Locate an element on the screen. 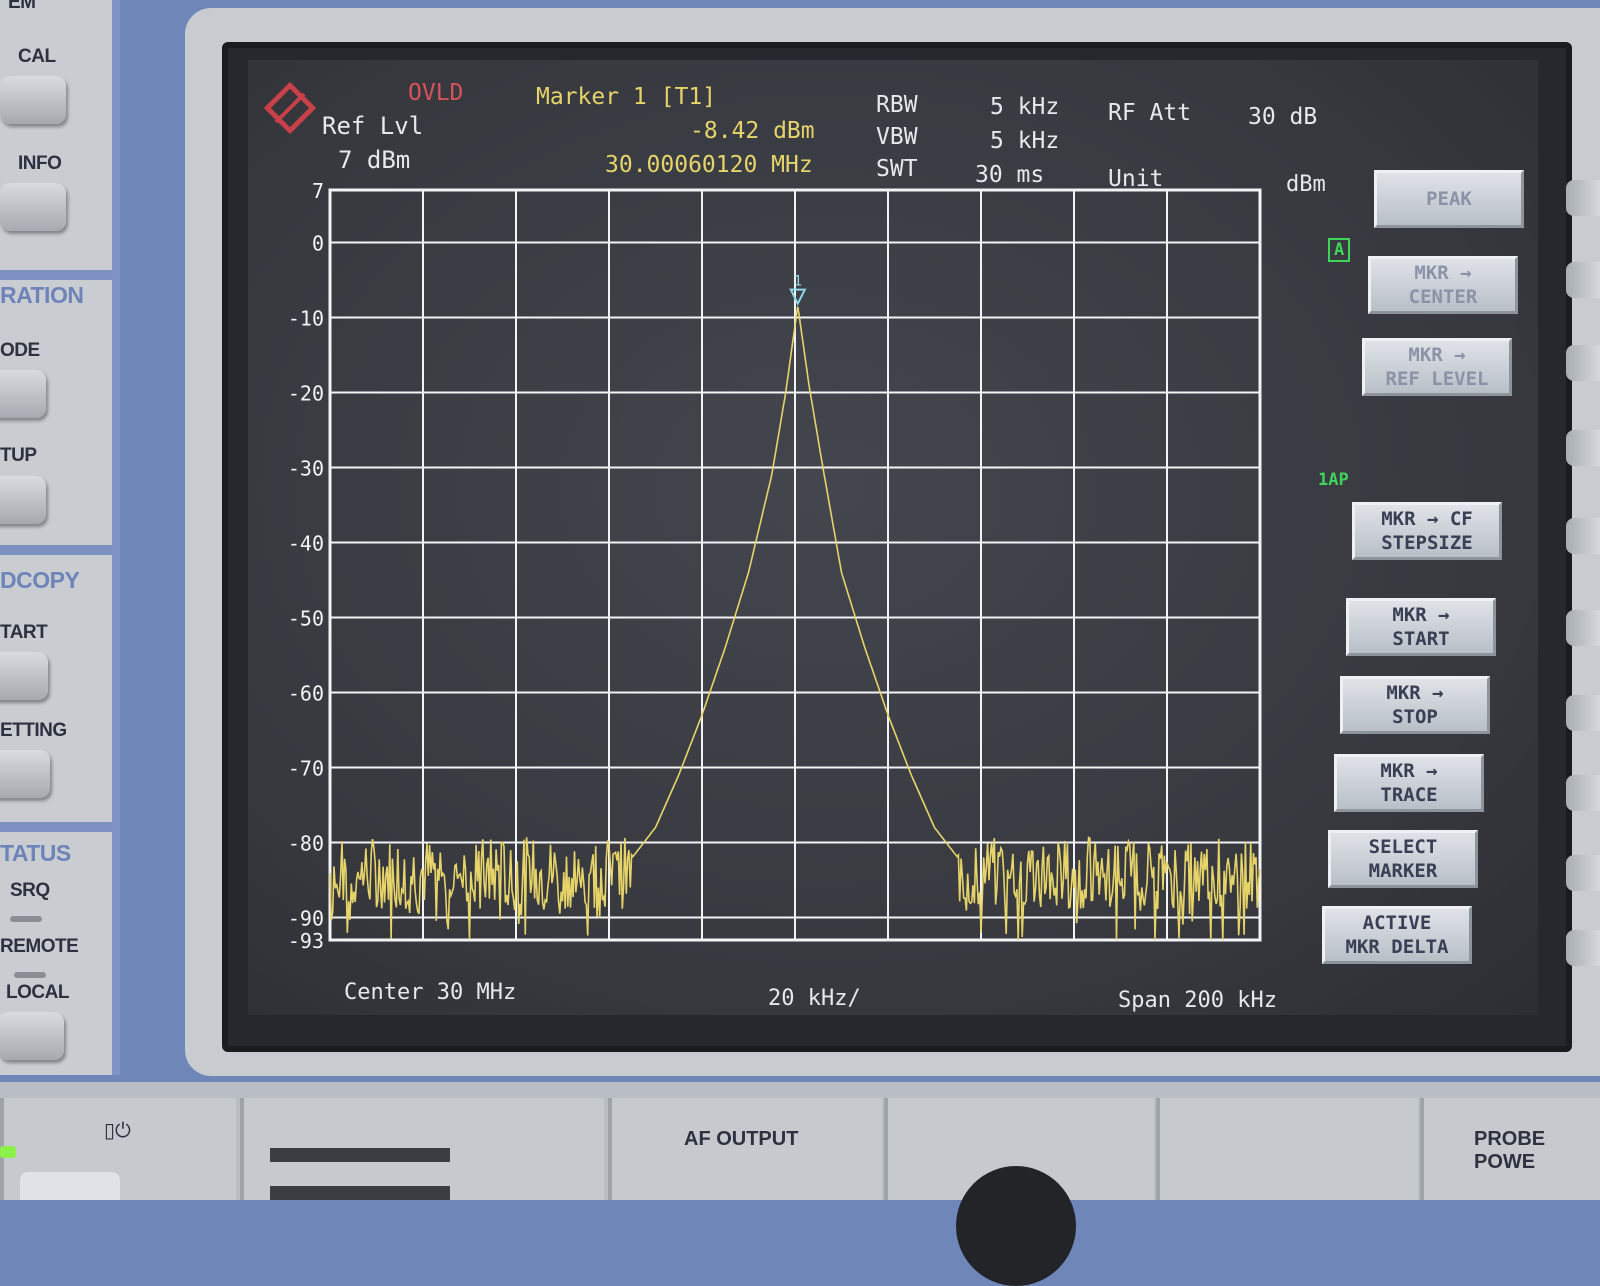 This screenshot has width=1600, height=1286. rf-att-value: 30 dB is located at coordinates (1283, 117).